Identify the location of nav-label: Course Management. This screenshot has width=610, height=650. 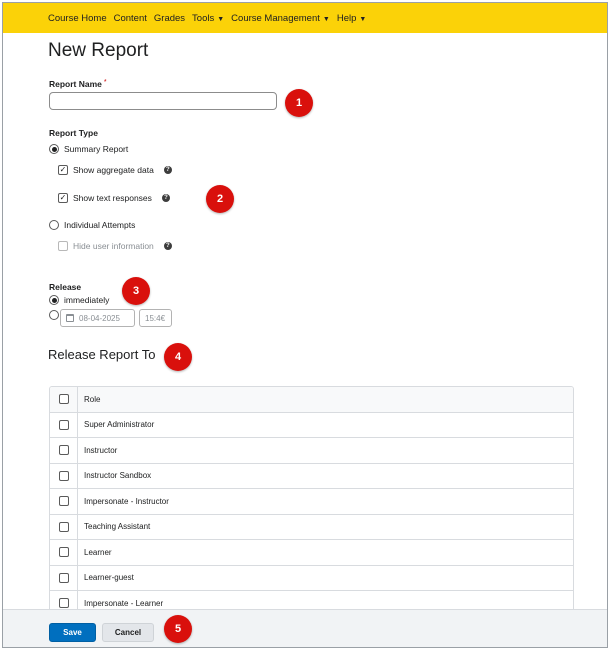
(275, 18).